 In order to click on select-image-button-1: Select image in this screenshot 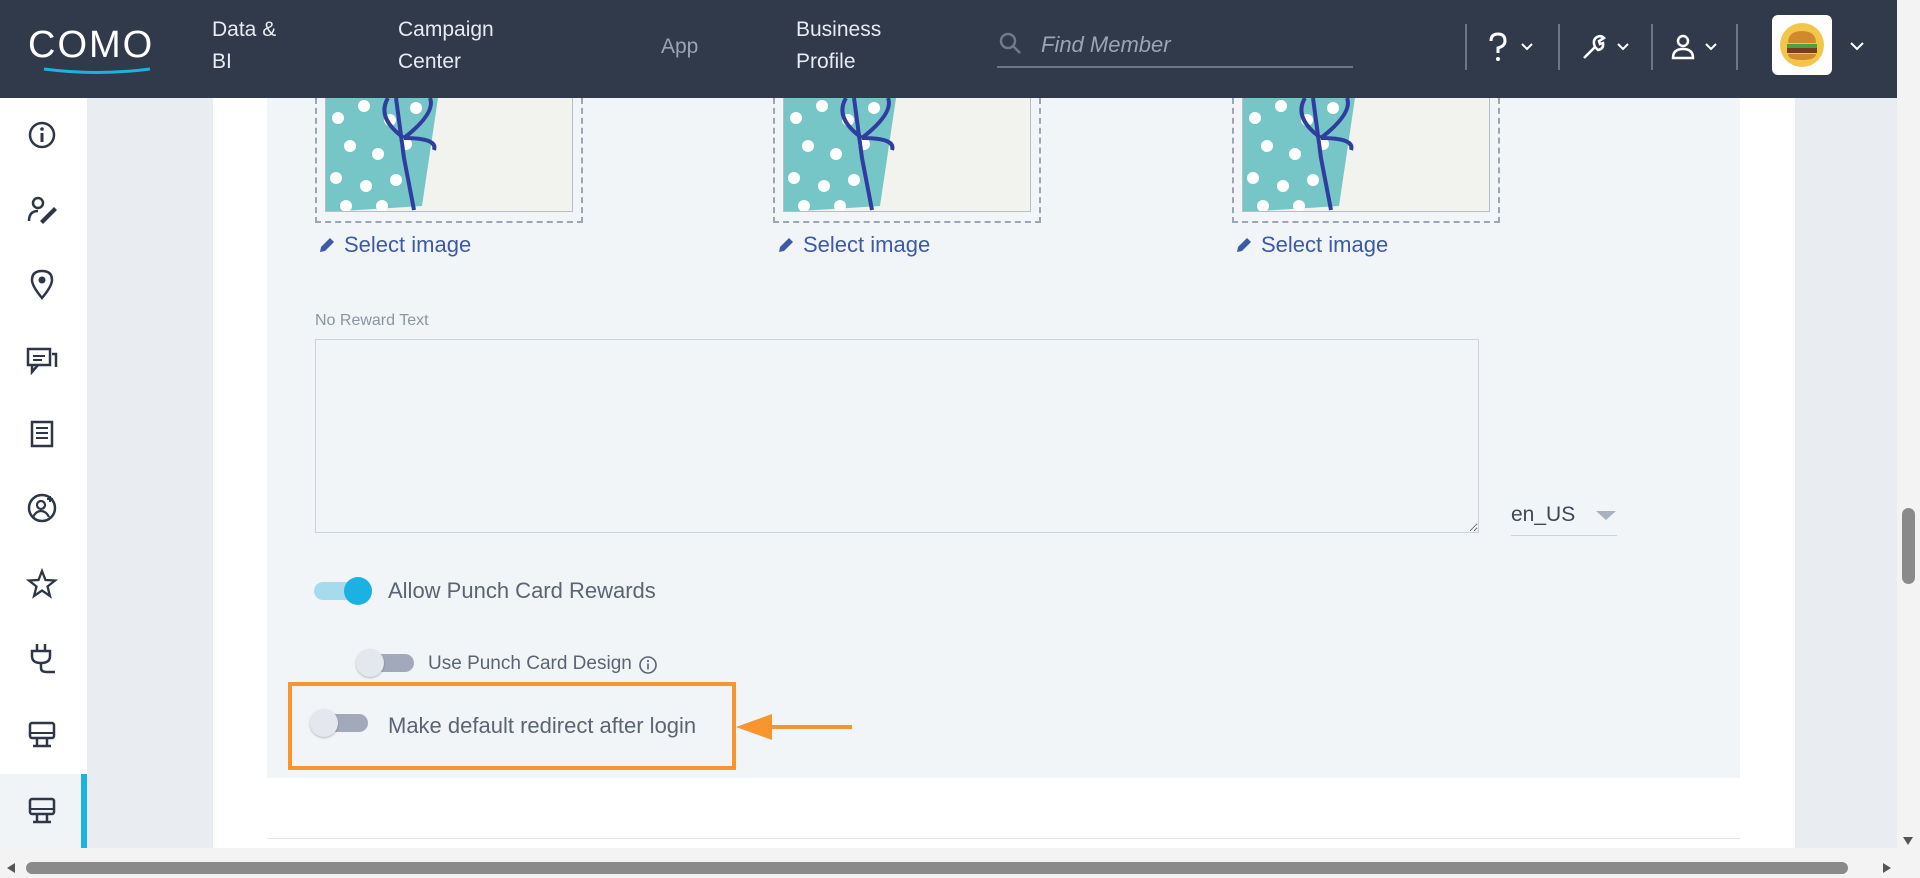, I will do `click(394, 245)`.